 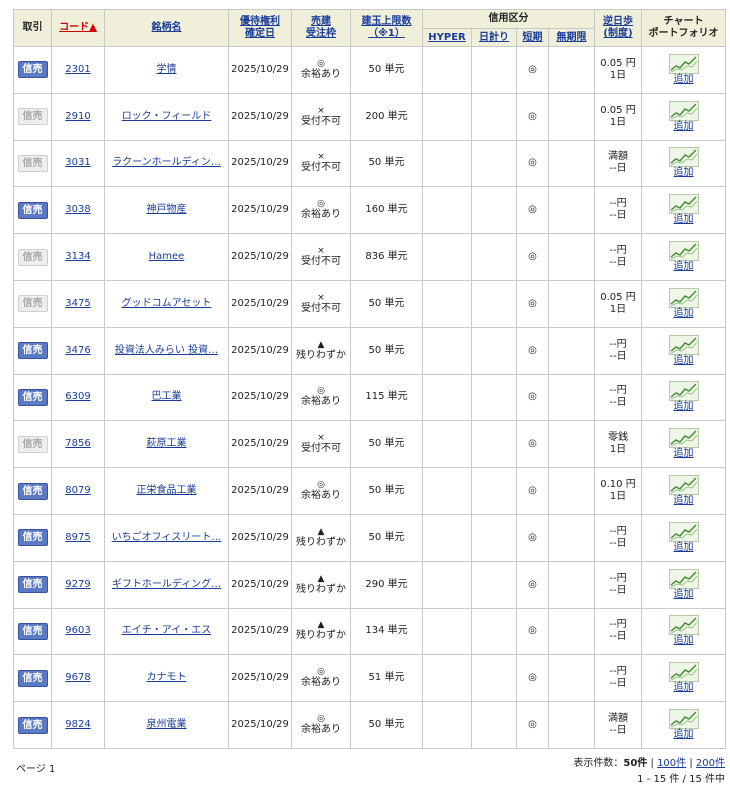 What do you see at coordinates (77, 209) in the screenshot?
I see `stock-code-link: 3038` at bounding box center [77, 209].